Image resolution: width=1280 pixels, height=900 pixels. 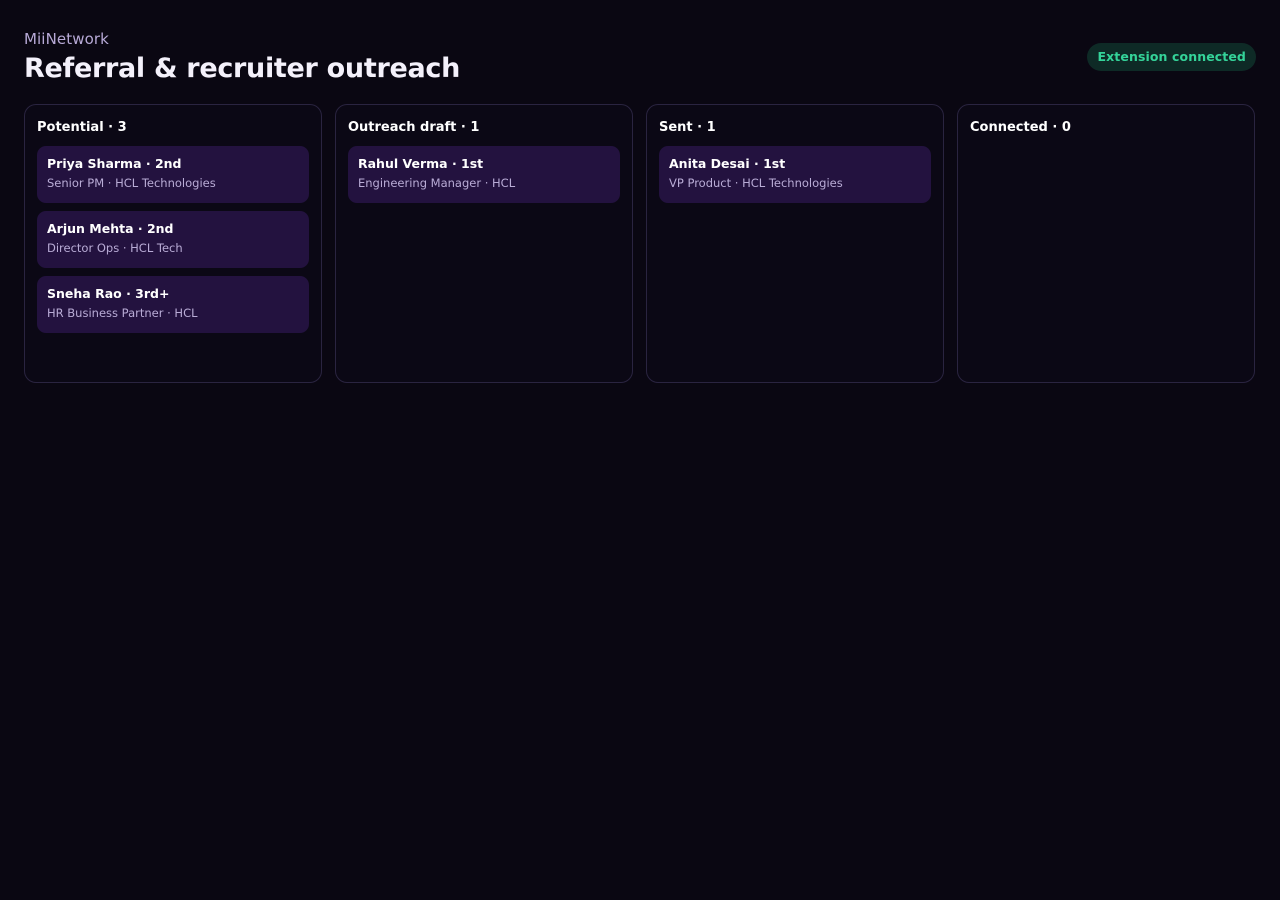 I want to click on column-title: Outreach draft · 1, so click(x=414, y=127).